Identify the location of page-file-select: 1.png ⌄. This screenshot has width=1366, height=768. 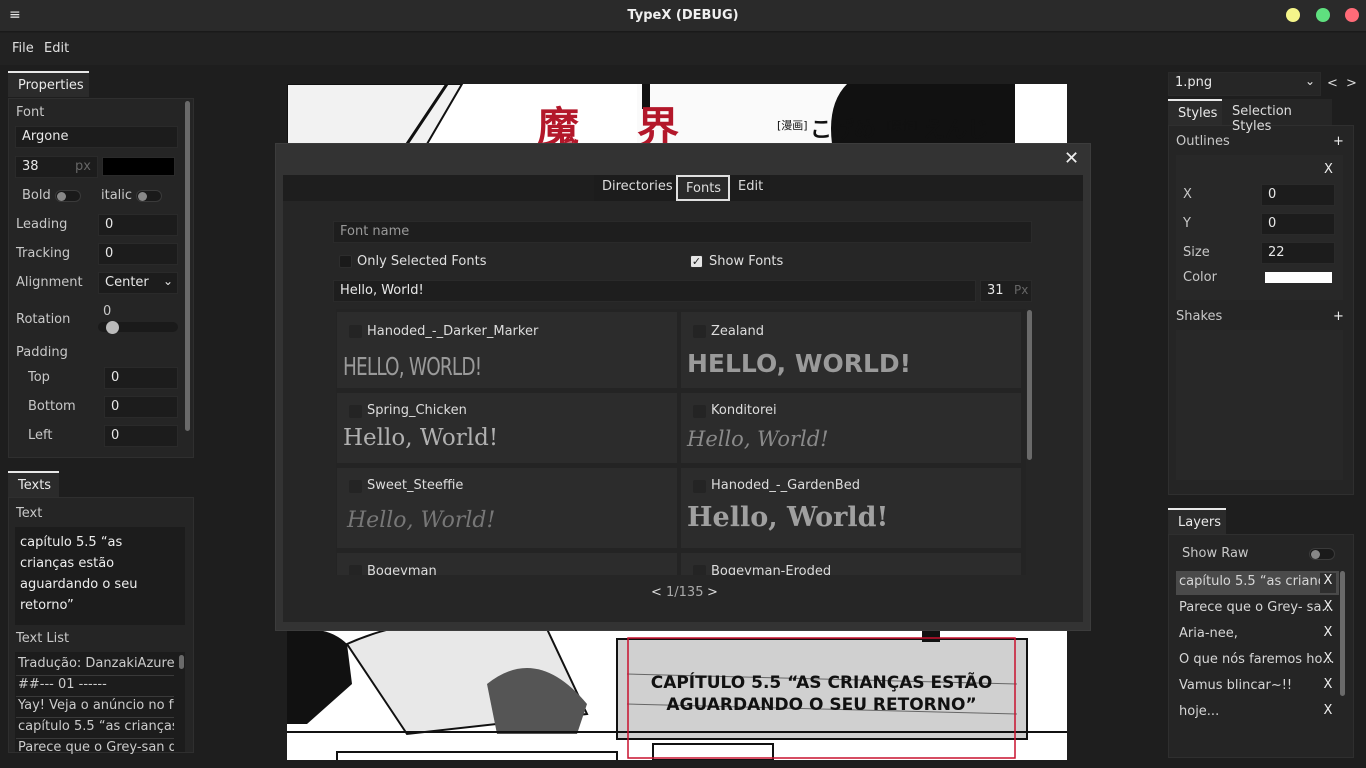
(1244, 84).